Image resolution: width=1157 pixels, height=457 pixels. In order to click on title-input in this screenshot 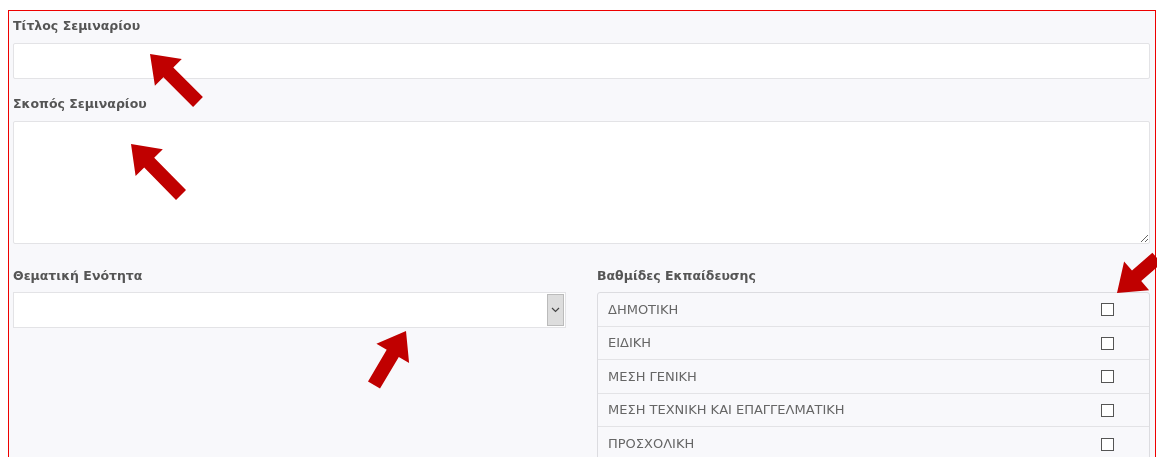, I will do `click(581, 60)`.